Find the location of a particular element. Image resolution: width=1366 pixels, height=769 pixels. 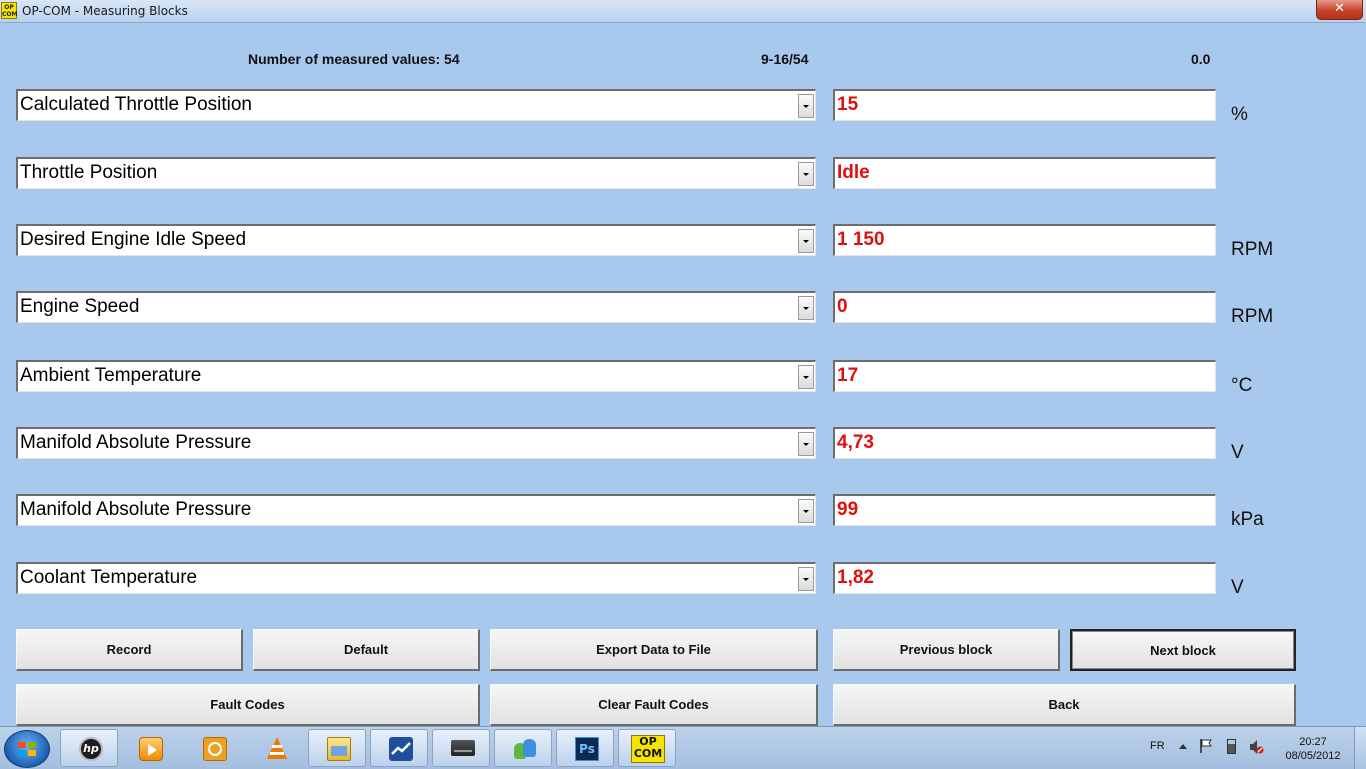

next-block-button: Next block is located at coordinates (1183, 650).